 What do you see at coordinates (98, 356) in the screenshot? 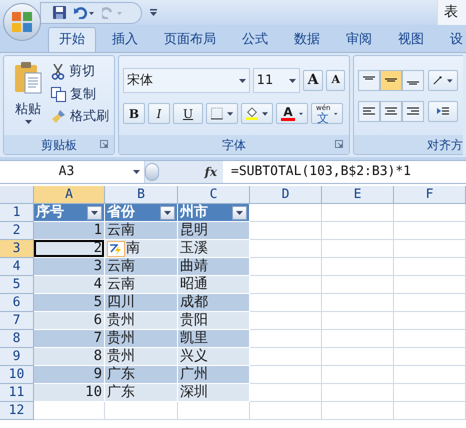
I see `table-cell-text: 8` at bounding box center [98, 356].